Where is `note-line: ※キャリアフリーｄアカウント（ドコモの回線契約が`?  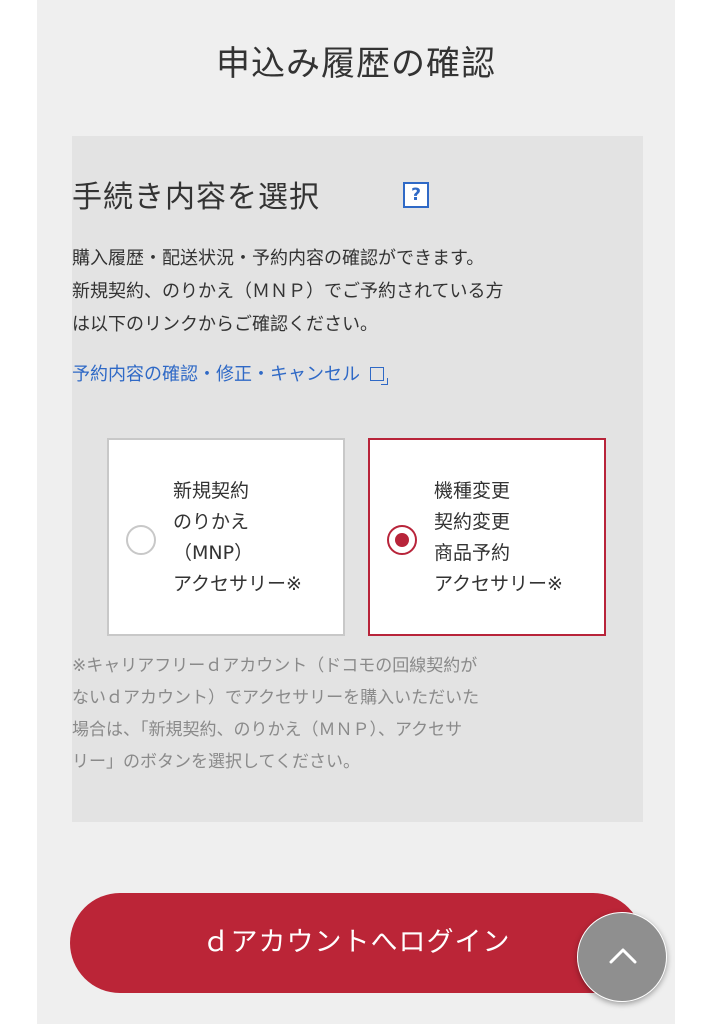
note-line: ※キャリアフリーｄアカウント（ドコモの回線契約が is located at coordinates (275, 666).